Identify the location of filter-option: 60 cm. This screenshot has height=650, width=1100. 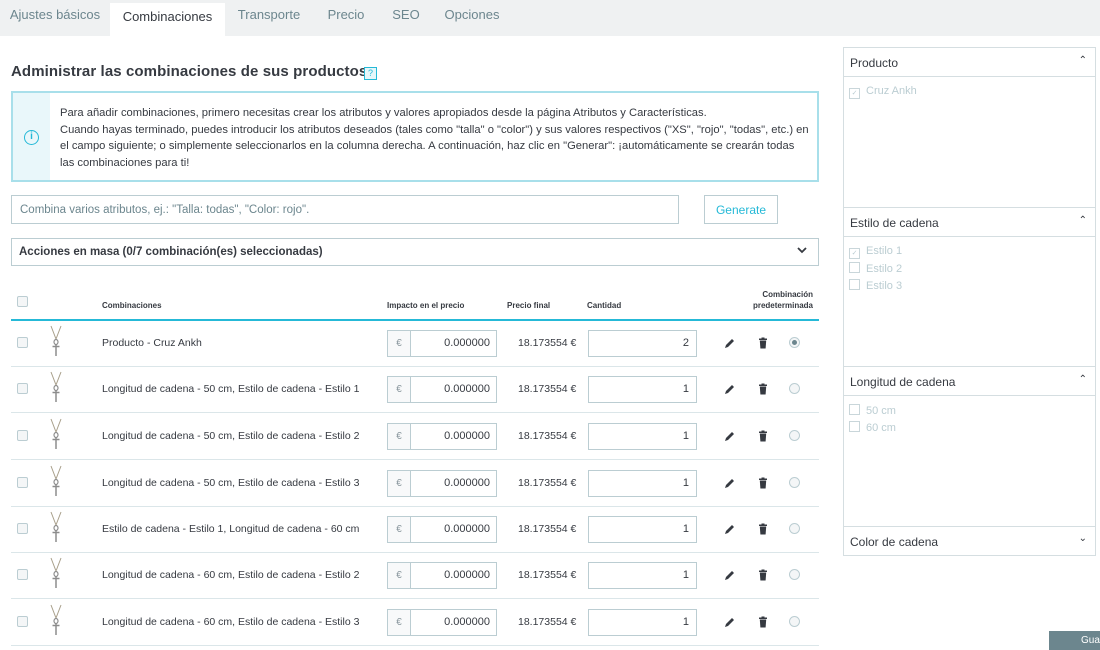
(872, 427).